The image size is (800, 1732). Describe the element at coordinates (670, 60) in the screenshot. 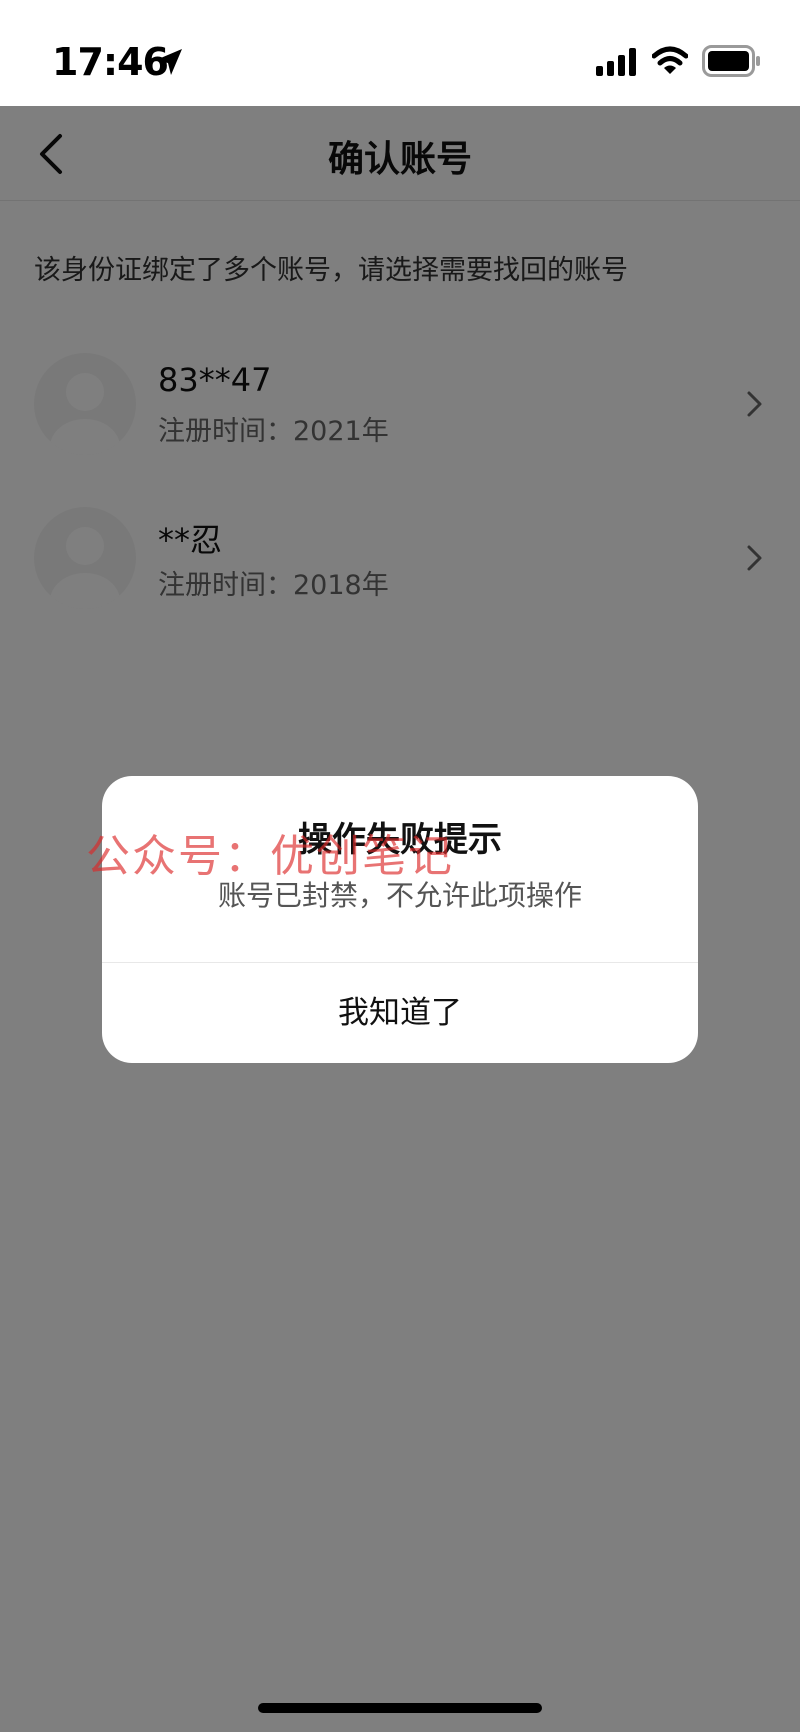

I see `wifi-icon` at that location.